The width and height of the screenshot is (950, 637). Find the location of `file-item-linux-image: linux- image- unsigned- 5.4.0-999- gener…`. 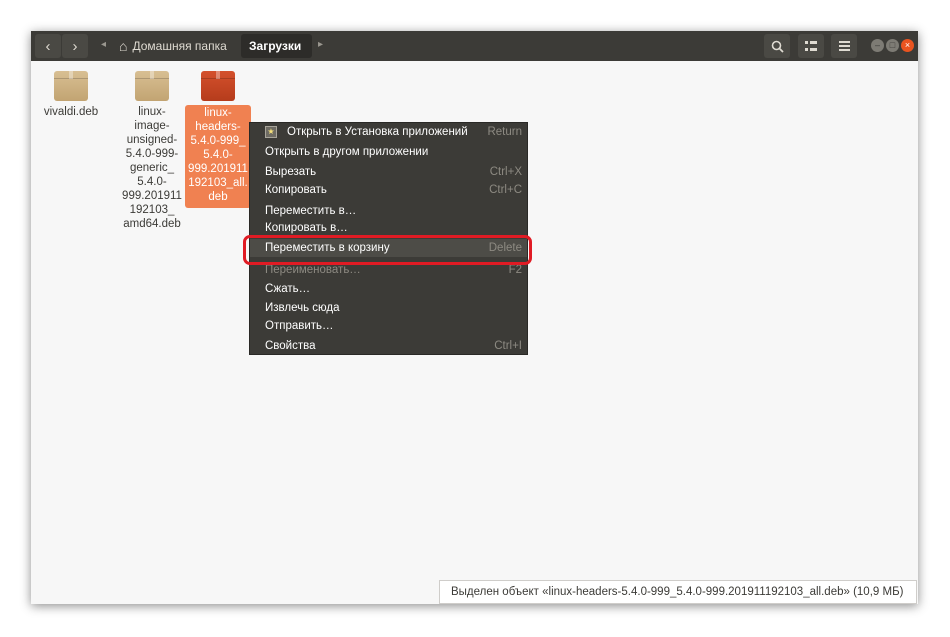

file-item-linux-image: linux- image- unsigned- 5.4.0-999- gener… is located at coordinates (152, 146).